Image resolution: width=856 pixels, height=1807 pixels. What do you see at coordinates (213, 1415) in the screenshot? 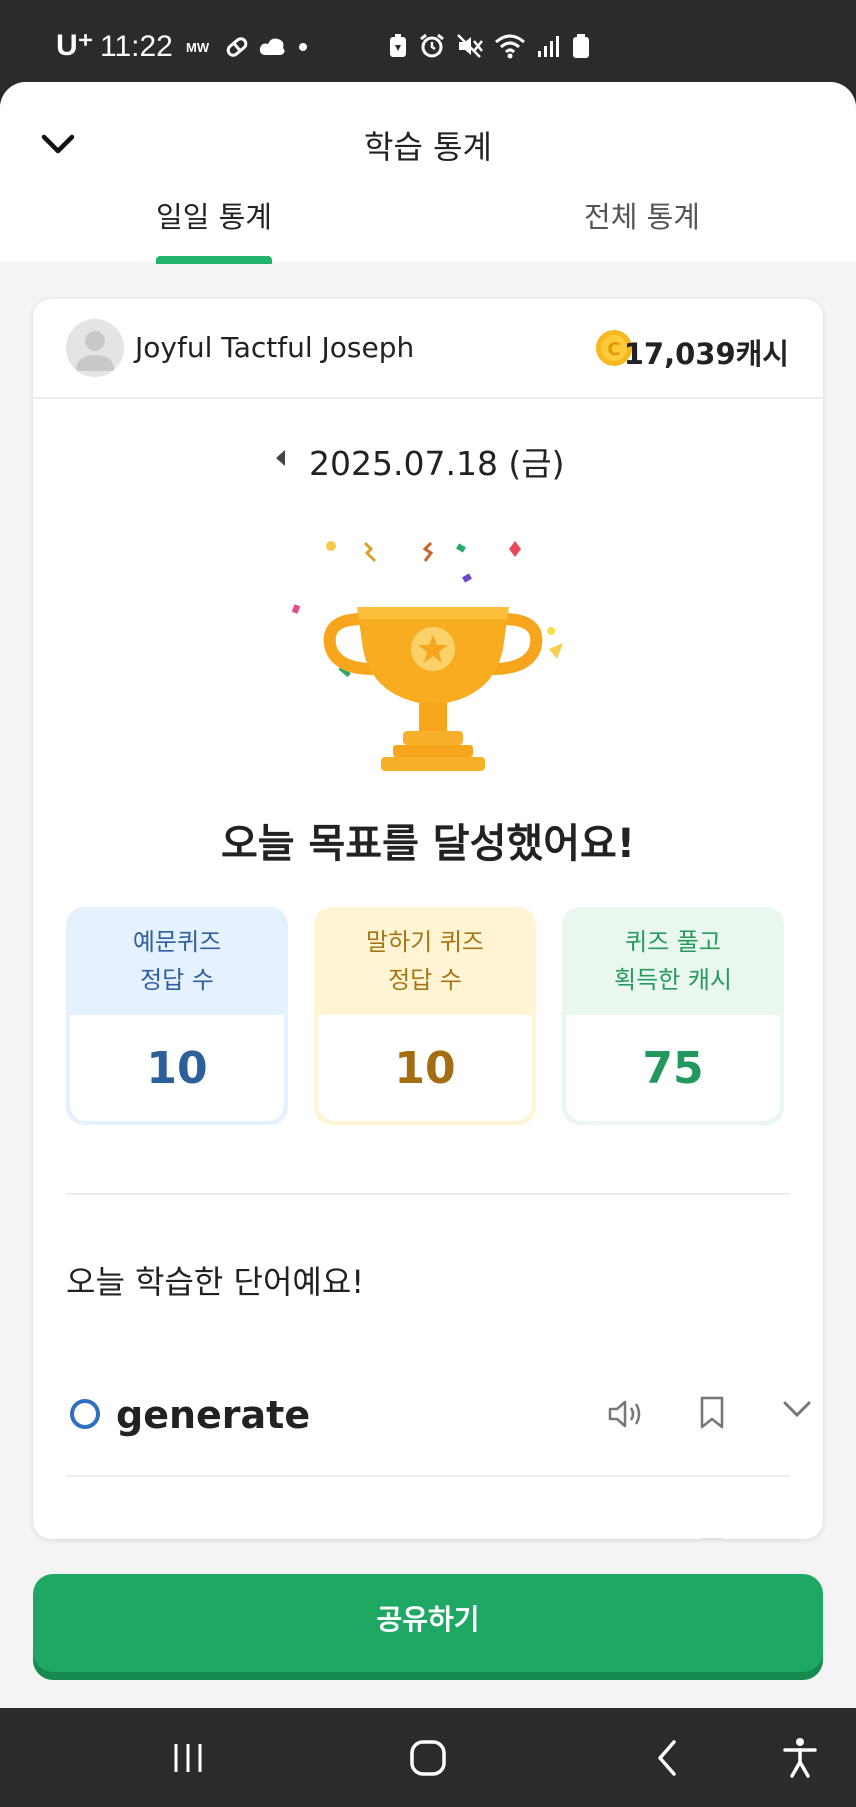
I see `word-text: generate` at bounding box center [213, 1415].